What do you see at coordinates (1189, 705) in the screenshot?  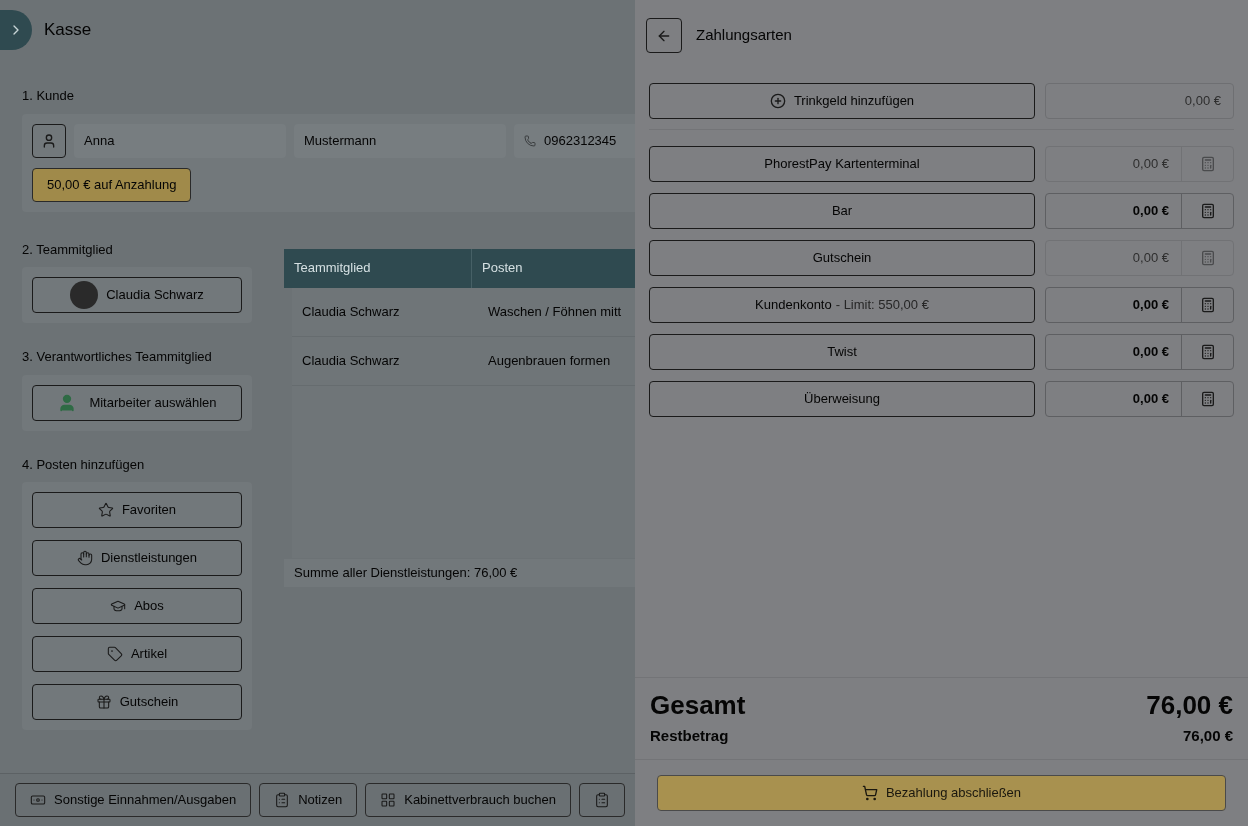 I see `total-amount: 76,00 €` at bounding box center [1189, 705].